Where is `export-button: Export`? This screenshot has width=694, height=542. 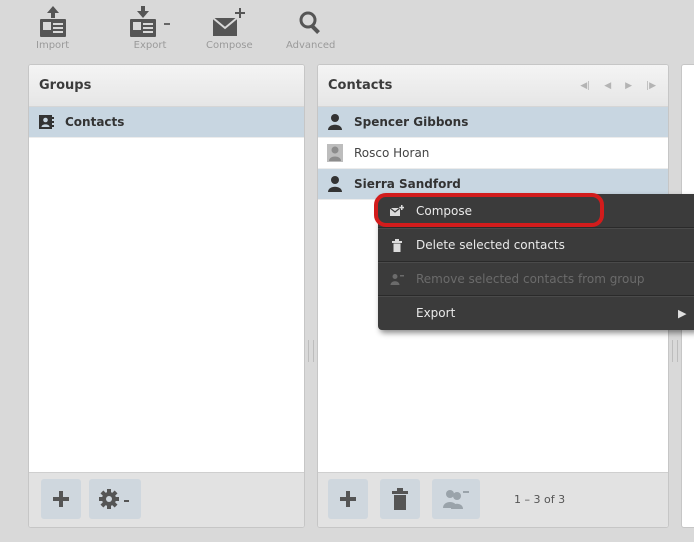
export-button: Export is located at coordinates (150, 27).